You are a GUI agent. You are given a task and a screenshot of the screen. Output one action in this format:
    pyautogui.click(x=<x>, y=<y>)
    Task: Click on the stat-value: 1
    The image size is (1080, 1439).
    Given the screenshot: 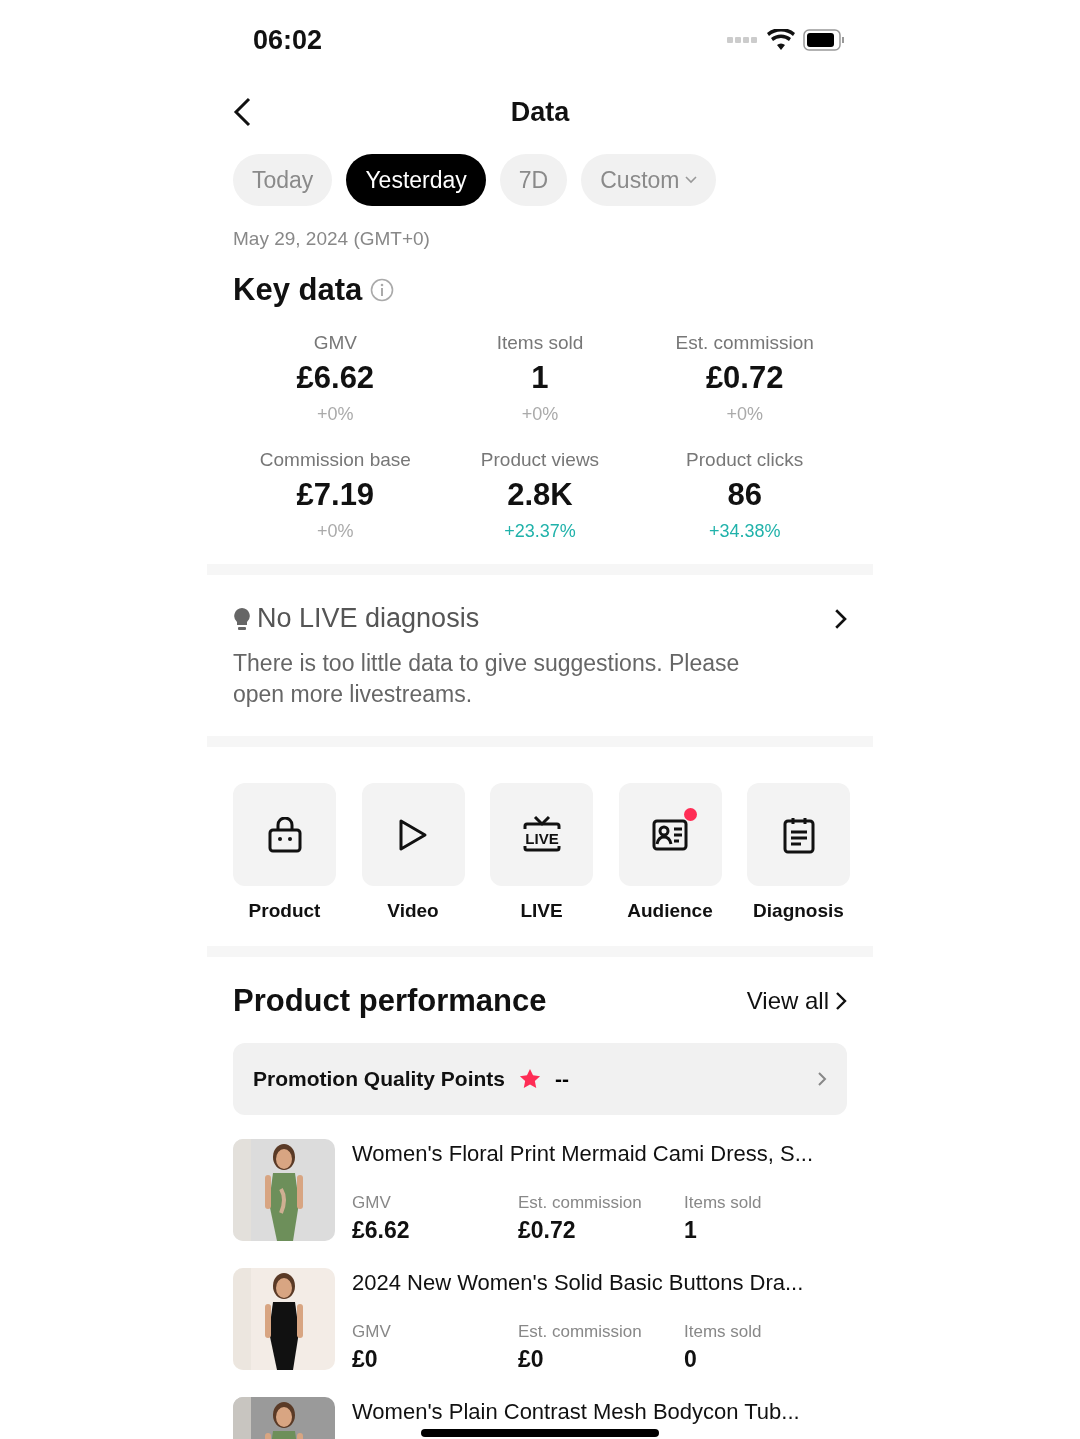 What is the action you would take?
    pyautogui.click(x=691, y=1230)
    